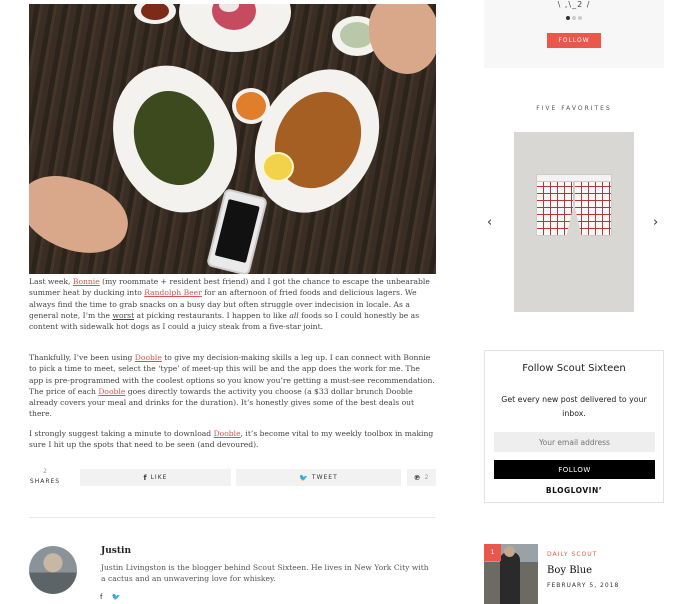  Describe the element at coordinates (155, 477) in the screenshot. I see `facebook-like-button: f LIKE` at that location.